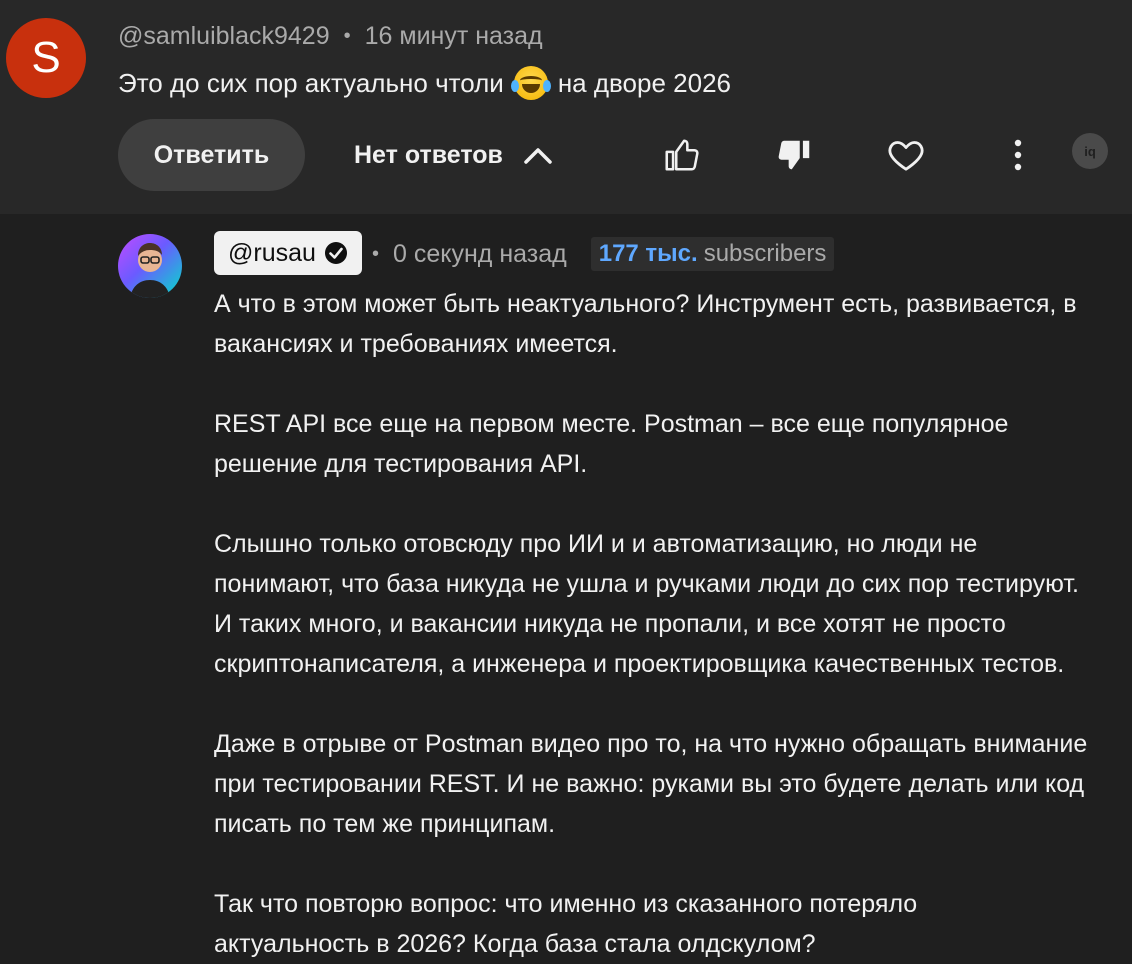 The image size is (1132, 964). Describe the element at coordinates (765, 253) in the screenshot. I see `subscriber-label: subscribers` at that location.